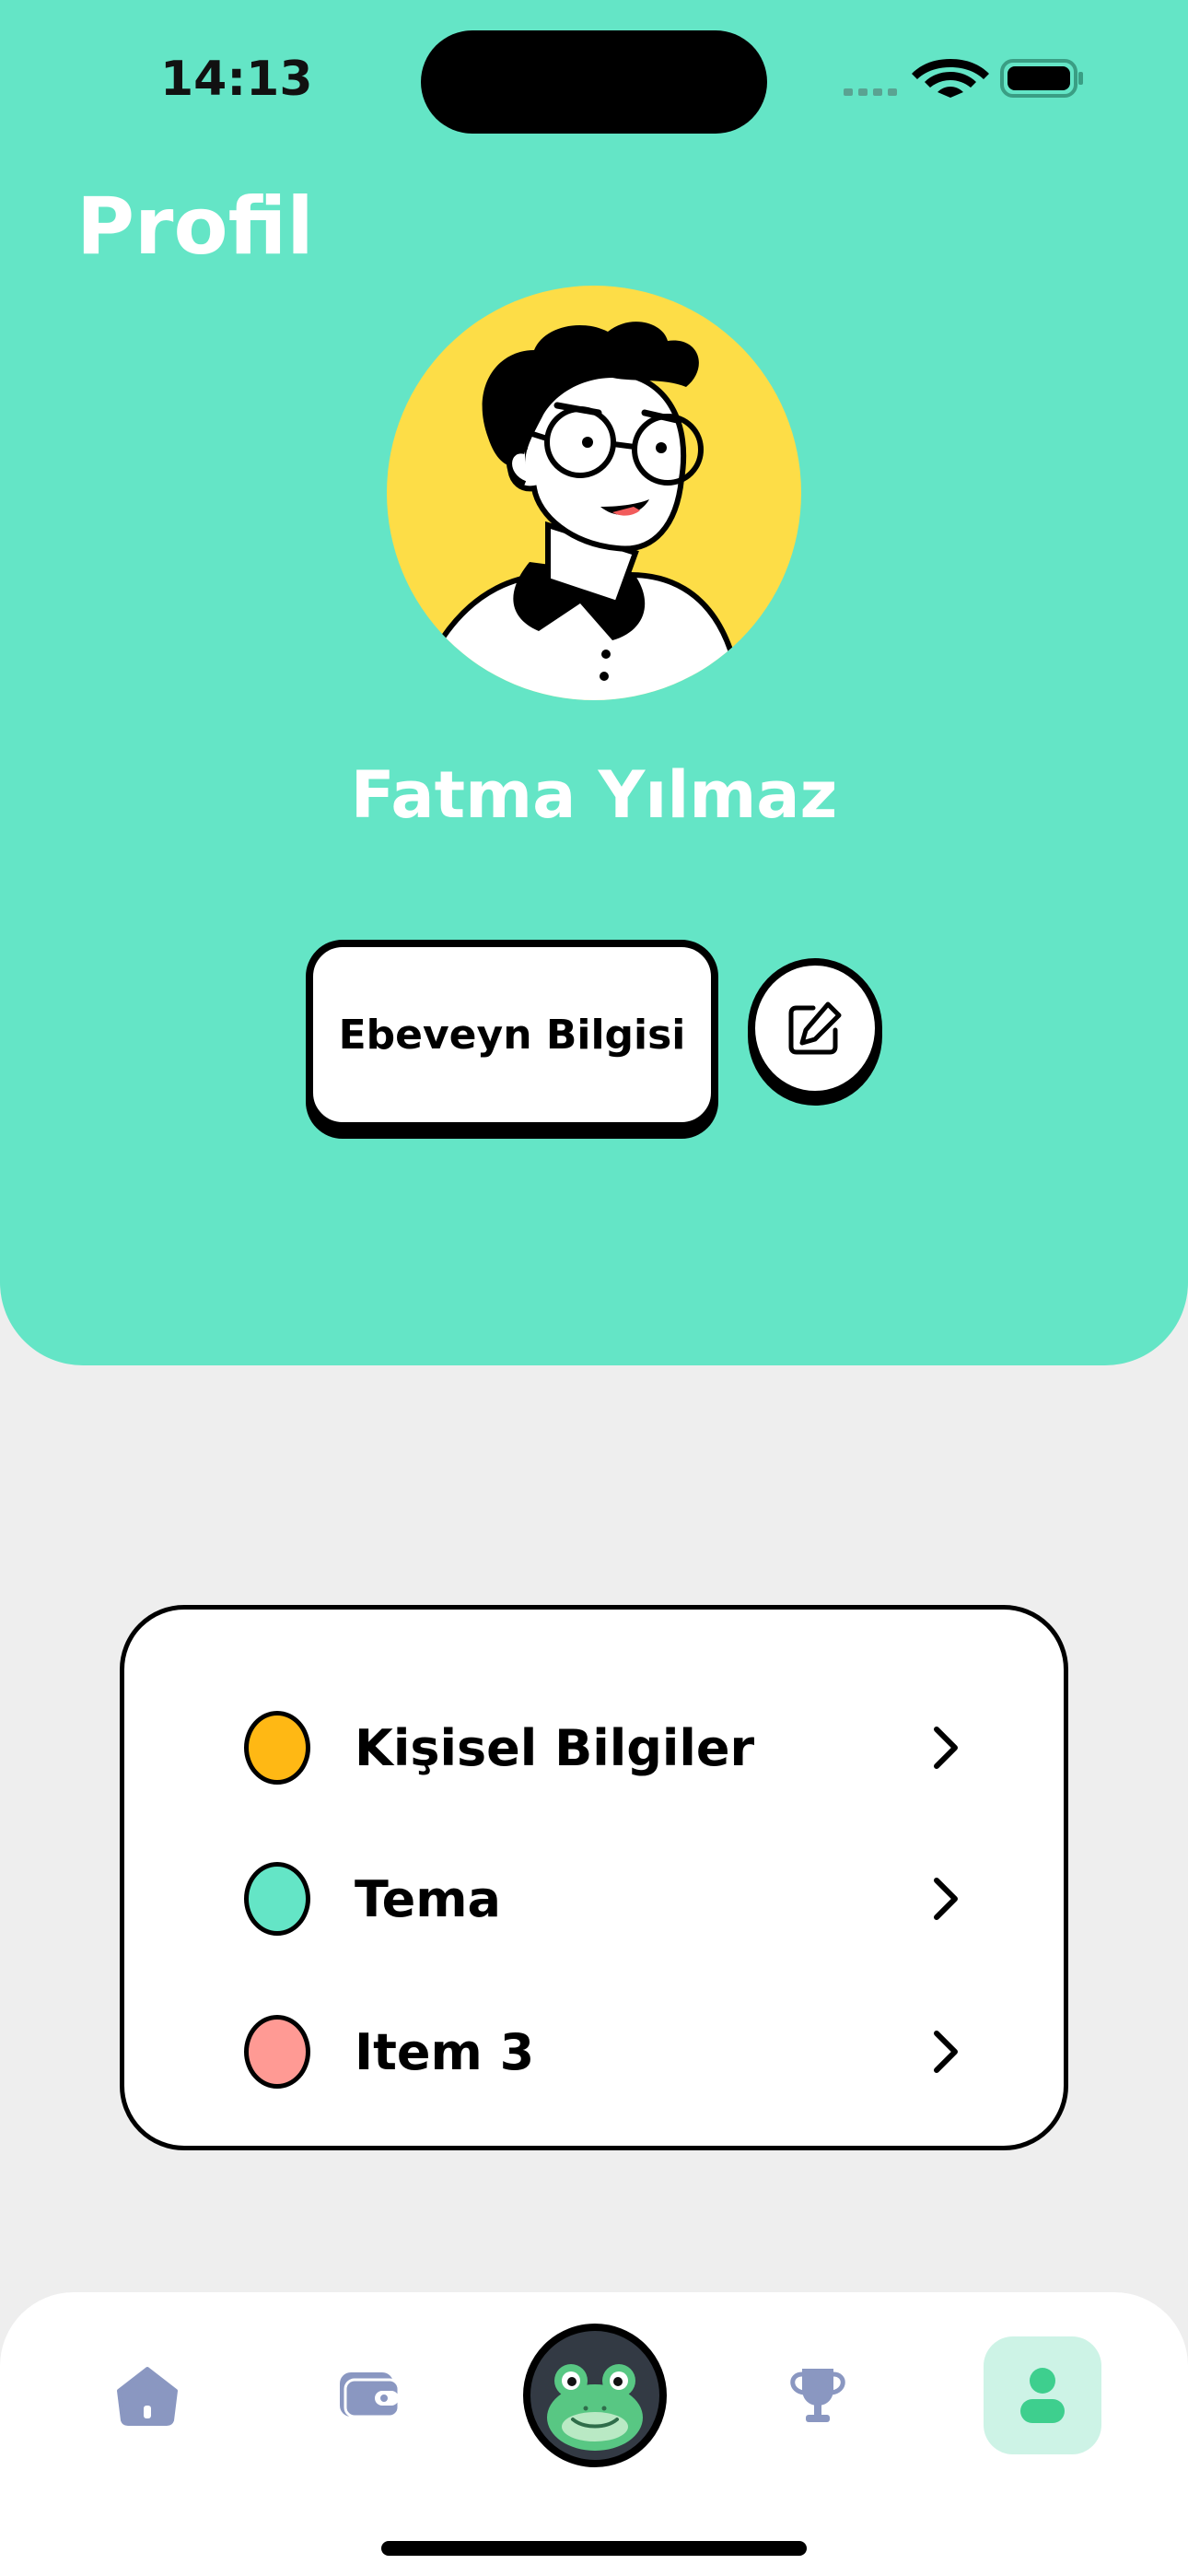 The width and height of the screenshot is (1188, 2576). I want to click on edit-profile-button, so click(815, 1028).